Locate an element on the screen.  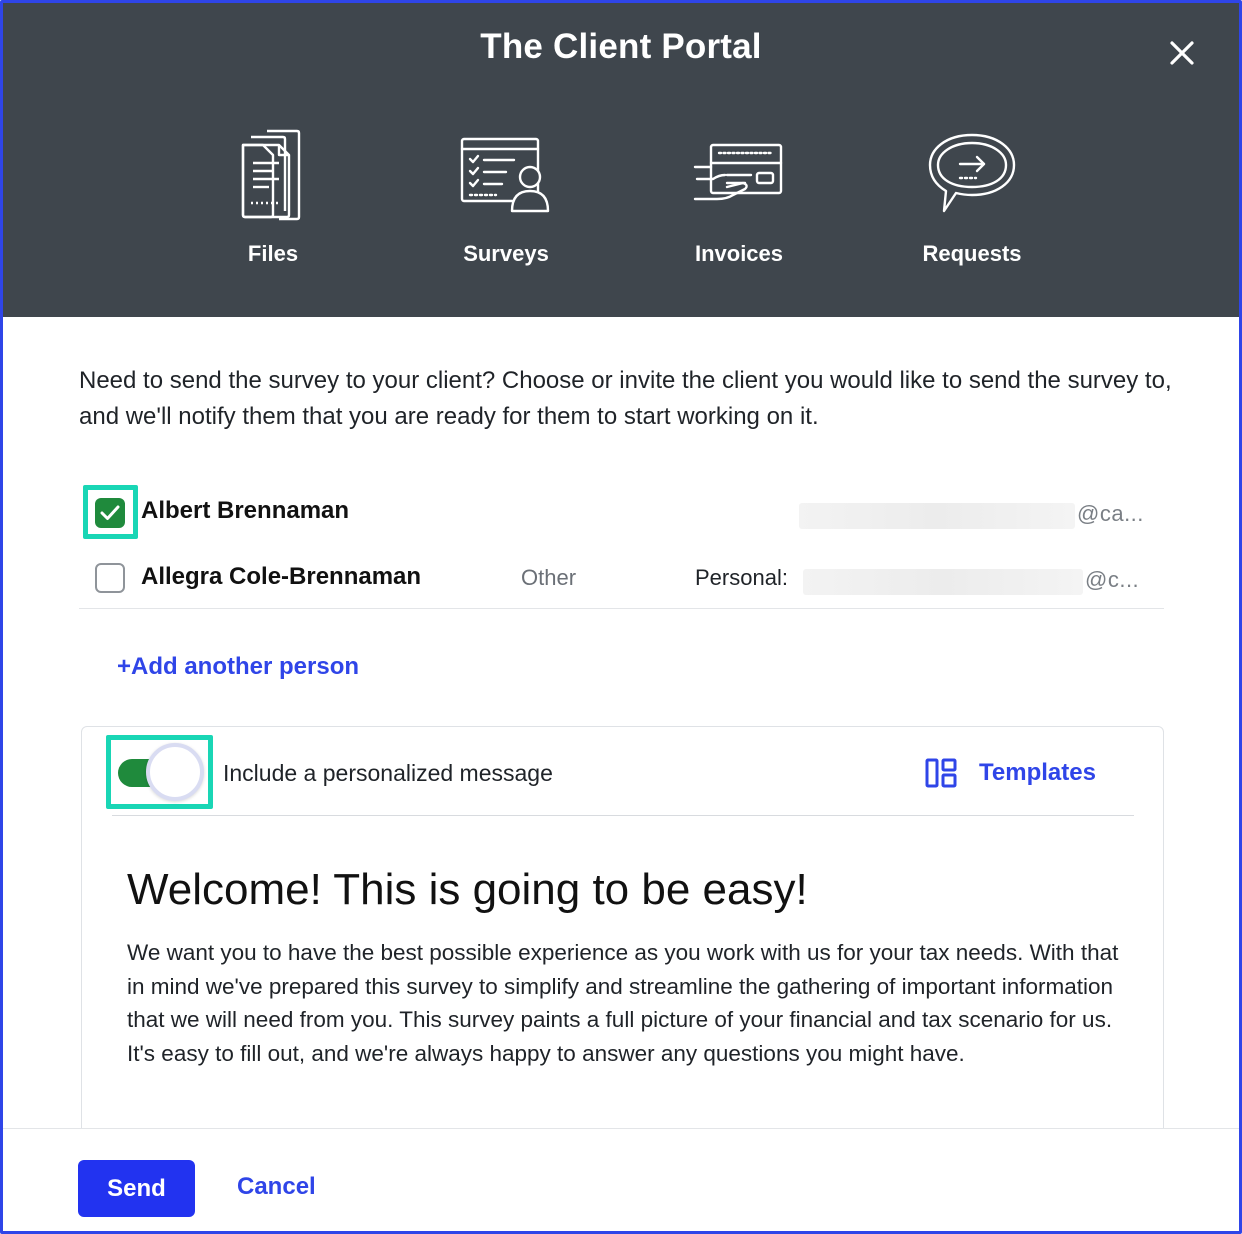
feature-invoices-label: Invoices is located at coordinates (739, 253).